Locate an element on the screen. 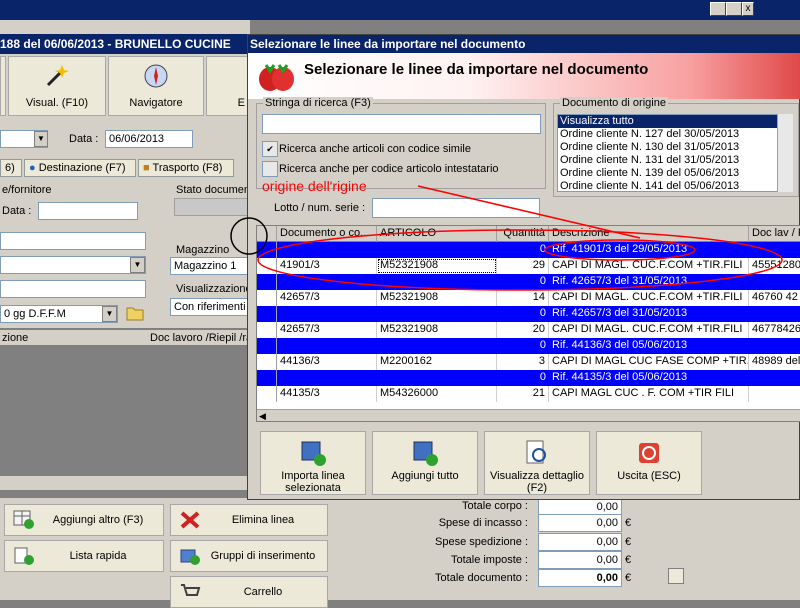 This screenshot has height=608, width=800. magazzino-field: Magazzino 1 is located at coordinates (210, 266).